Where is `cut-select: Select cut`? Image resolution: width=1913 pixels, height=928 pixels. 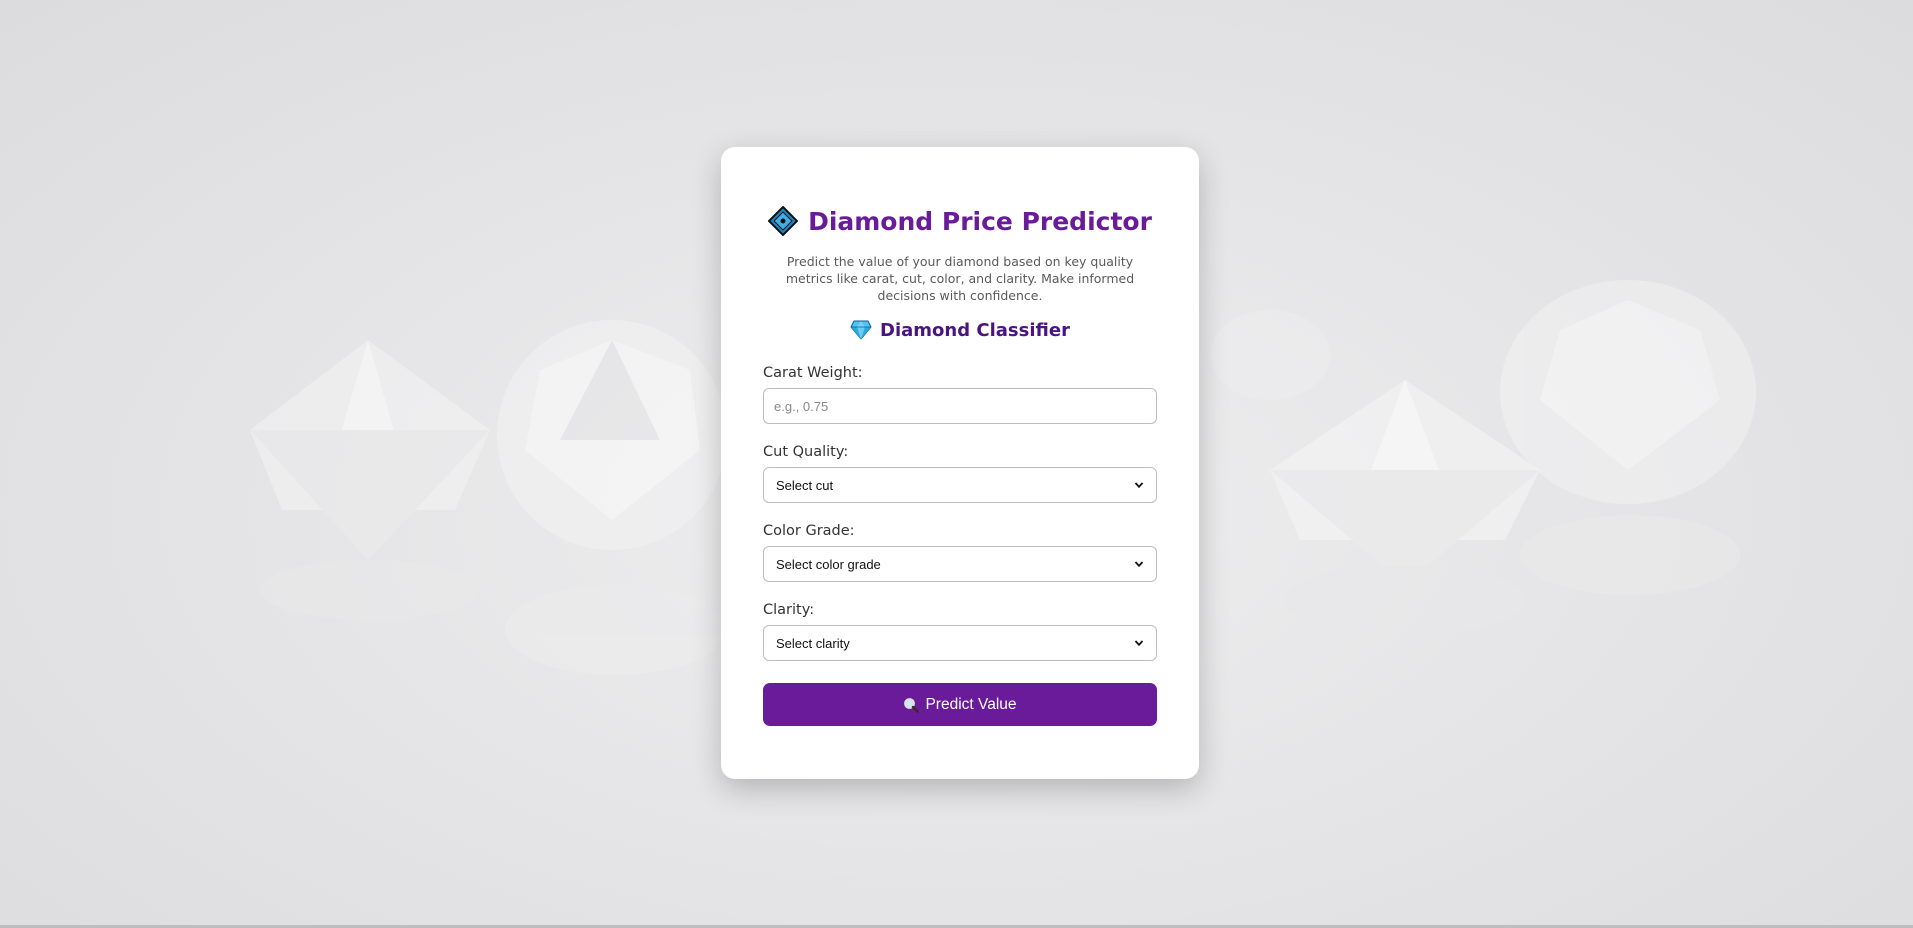
cut-select: Select cut is located at coordinates (960, 485).